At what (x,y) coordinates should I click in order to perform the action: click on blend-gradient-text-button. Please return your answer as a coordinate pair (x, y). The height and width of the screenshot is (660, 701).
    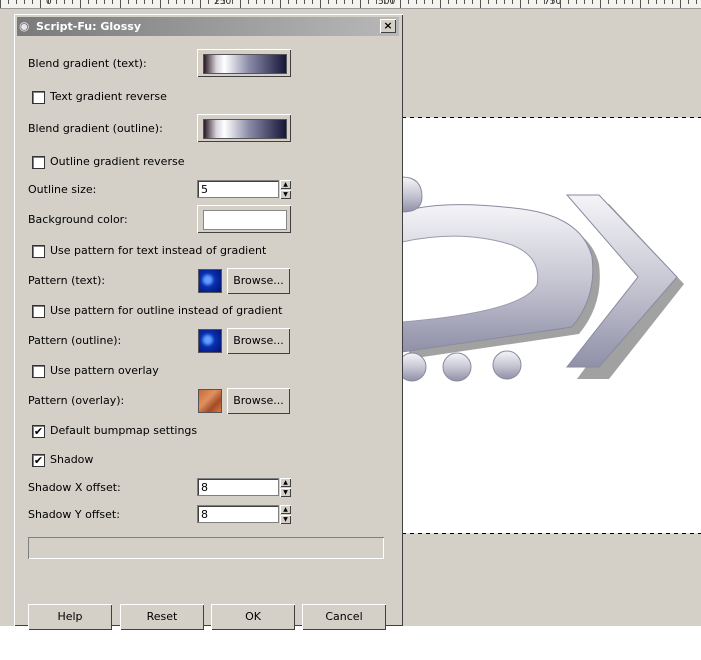
    Looking at the image, I should click on (244, 63).